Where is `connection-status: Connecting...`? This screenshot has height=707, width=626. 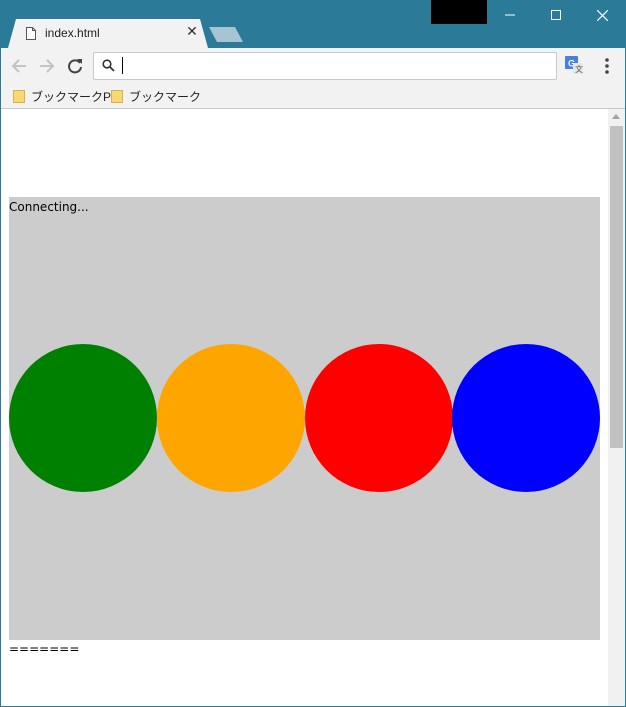
connection-status: Connecting... is located at coordinates (49, 207).